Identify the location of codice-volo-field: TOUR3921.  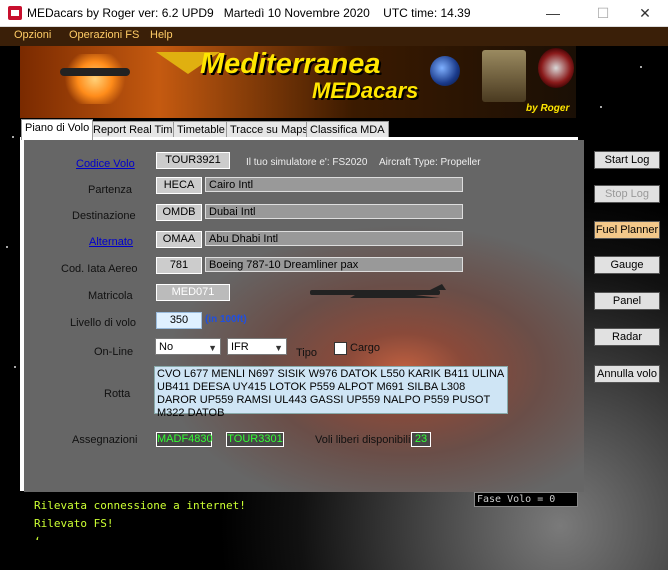
(193, 160).